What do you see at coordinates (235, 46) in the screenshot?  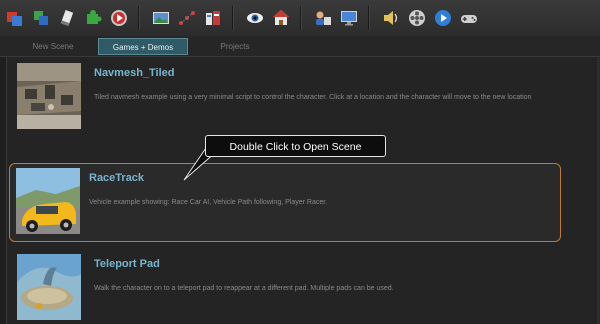 I see `tab-projects: Projects` at bounding box center [235, 46].